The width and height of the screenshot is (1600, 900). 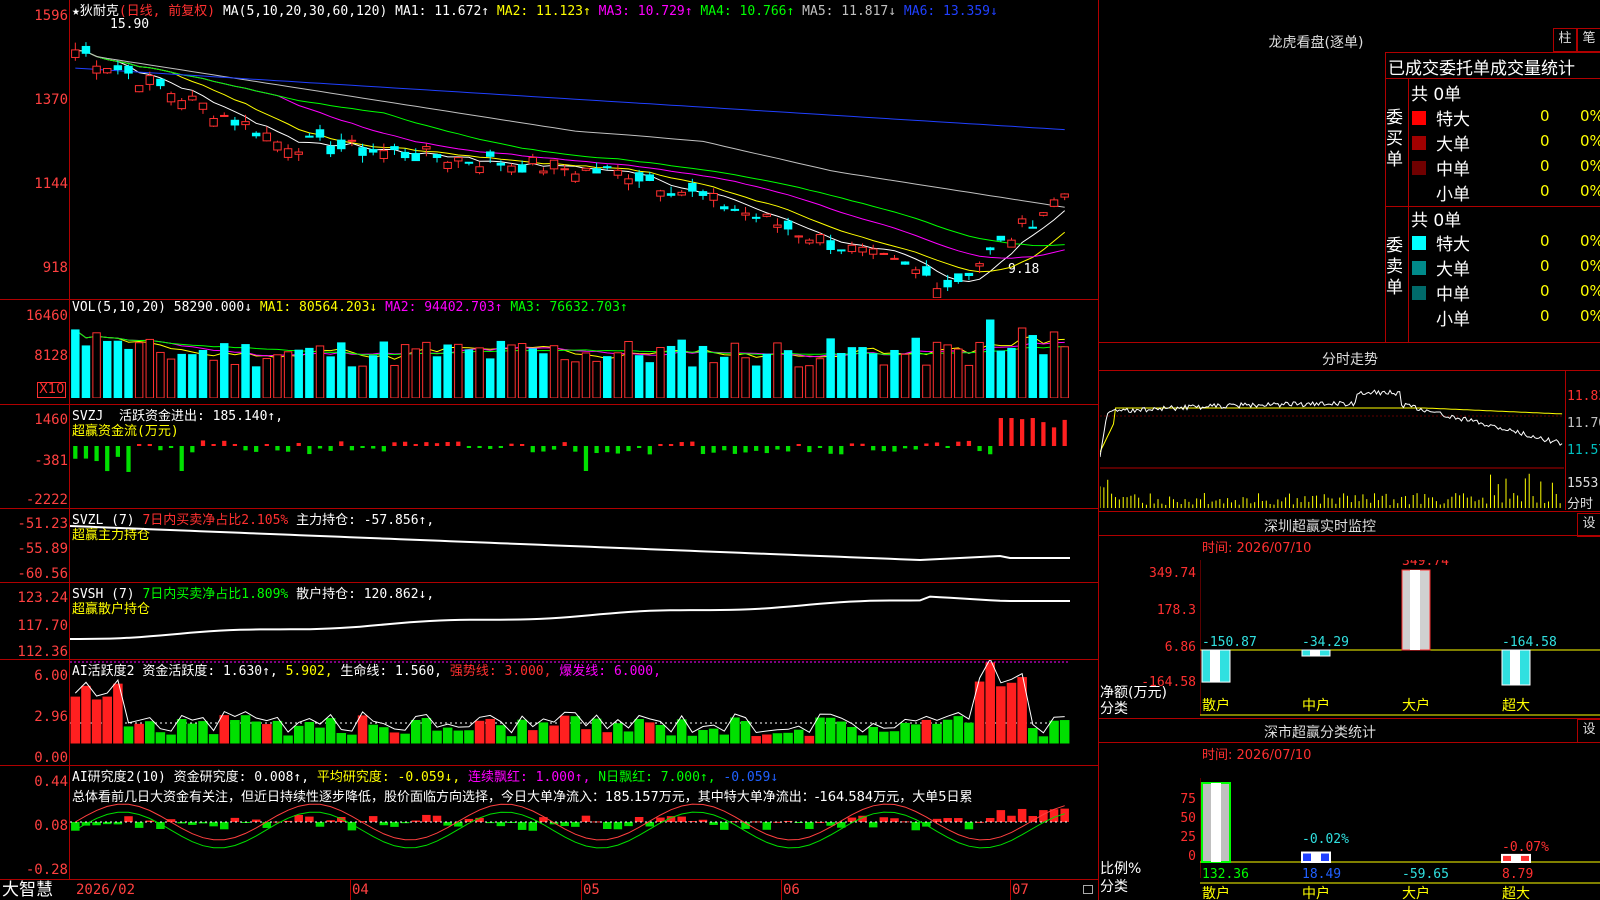 I want to click on classify-settings-button: 设, so click(x=1588, y=731).